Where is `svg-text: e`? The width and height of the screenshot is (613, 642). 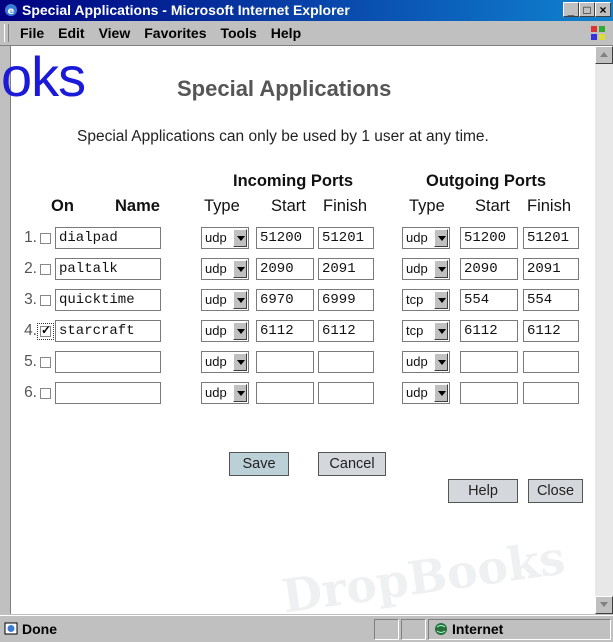
svg-text: e is located at coordinates (11, 11).